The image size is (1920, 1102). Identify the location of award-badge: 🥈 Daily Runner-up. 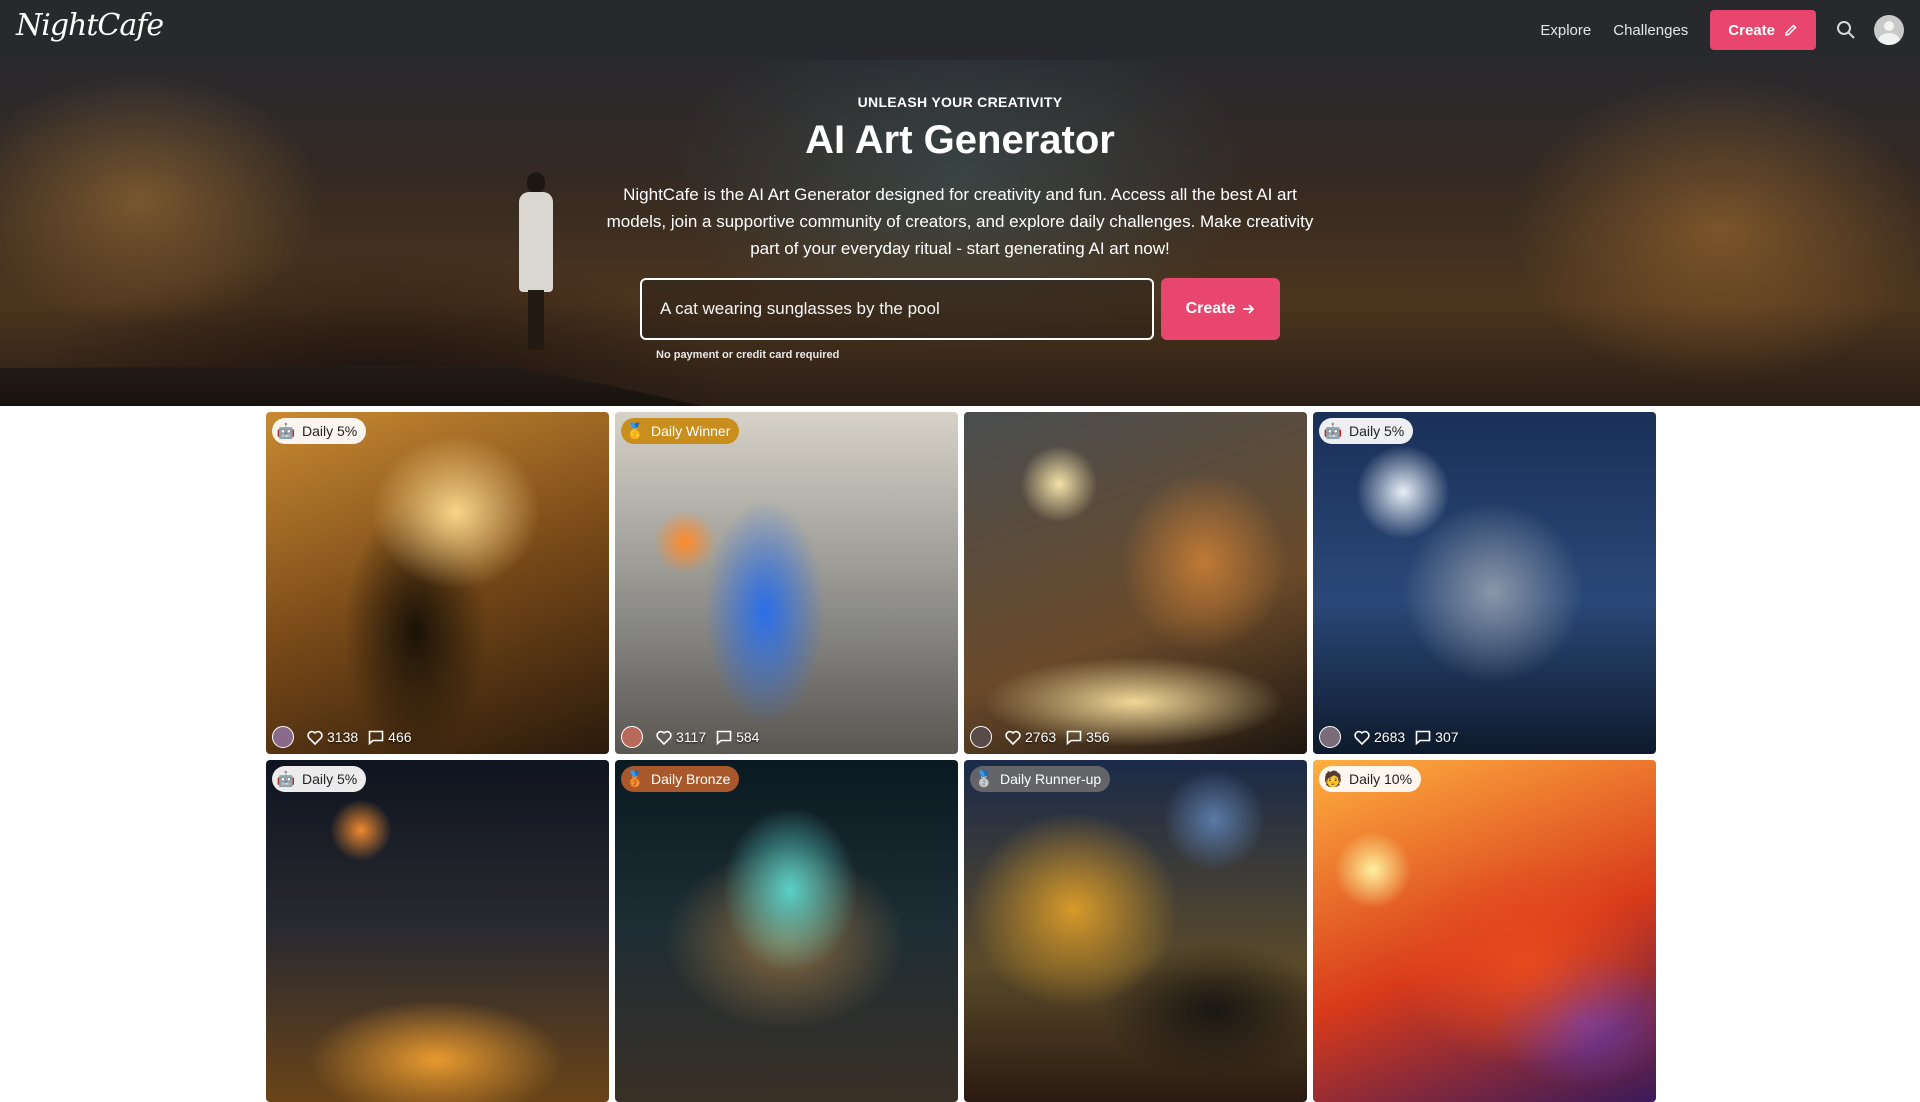
(1040, 779).